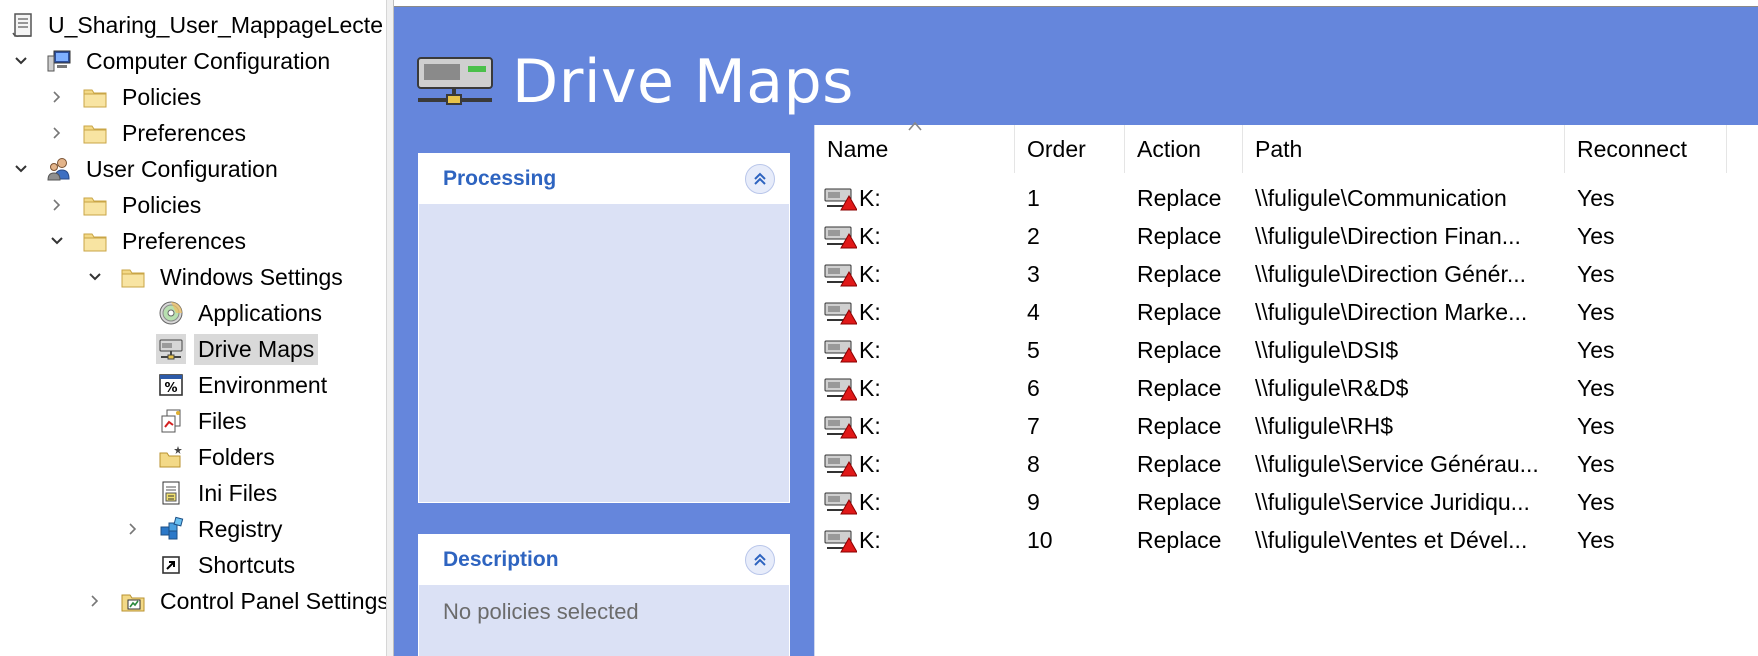  I want to click on tree-node-shortcuts: Shortcuts, so click(227, 565).